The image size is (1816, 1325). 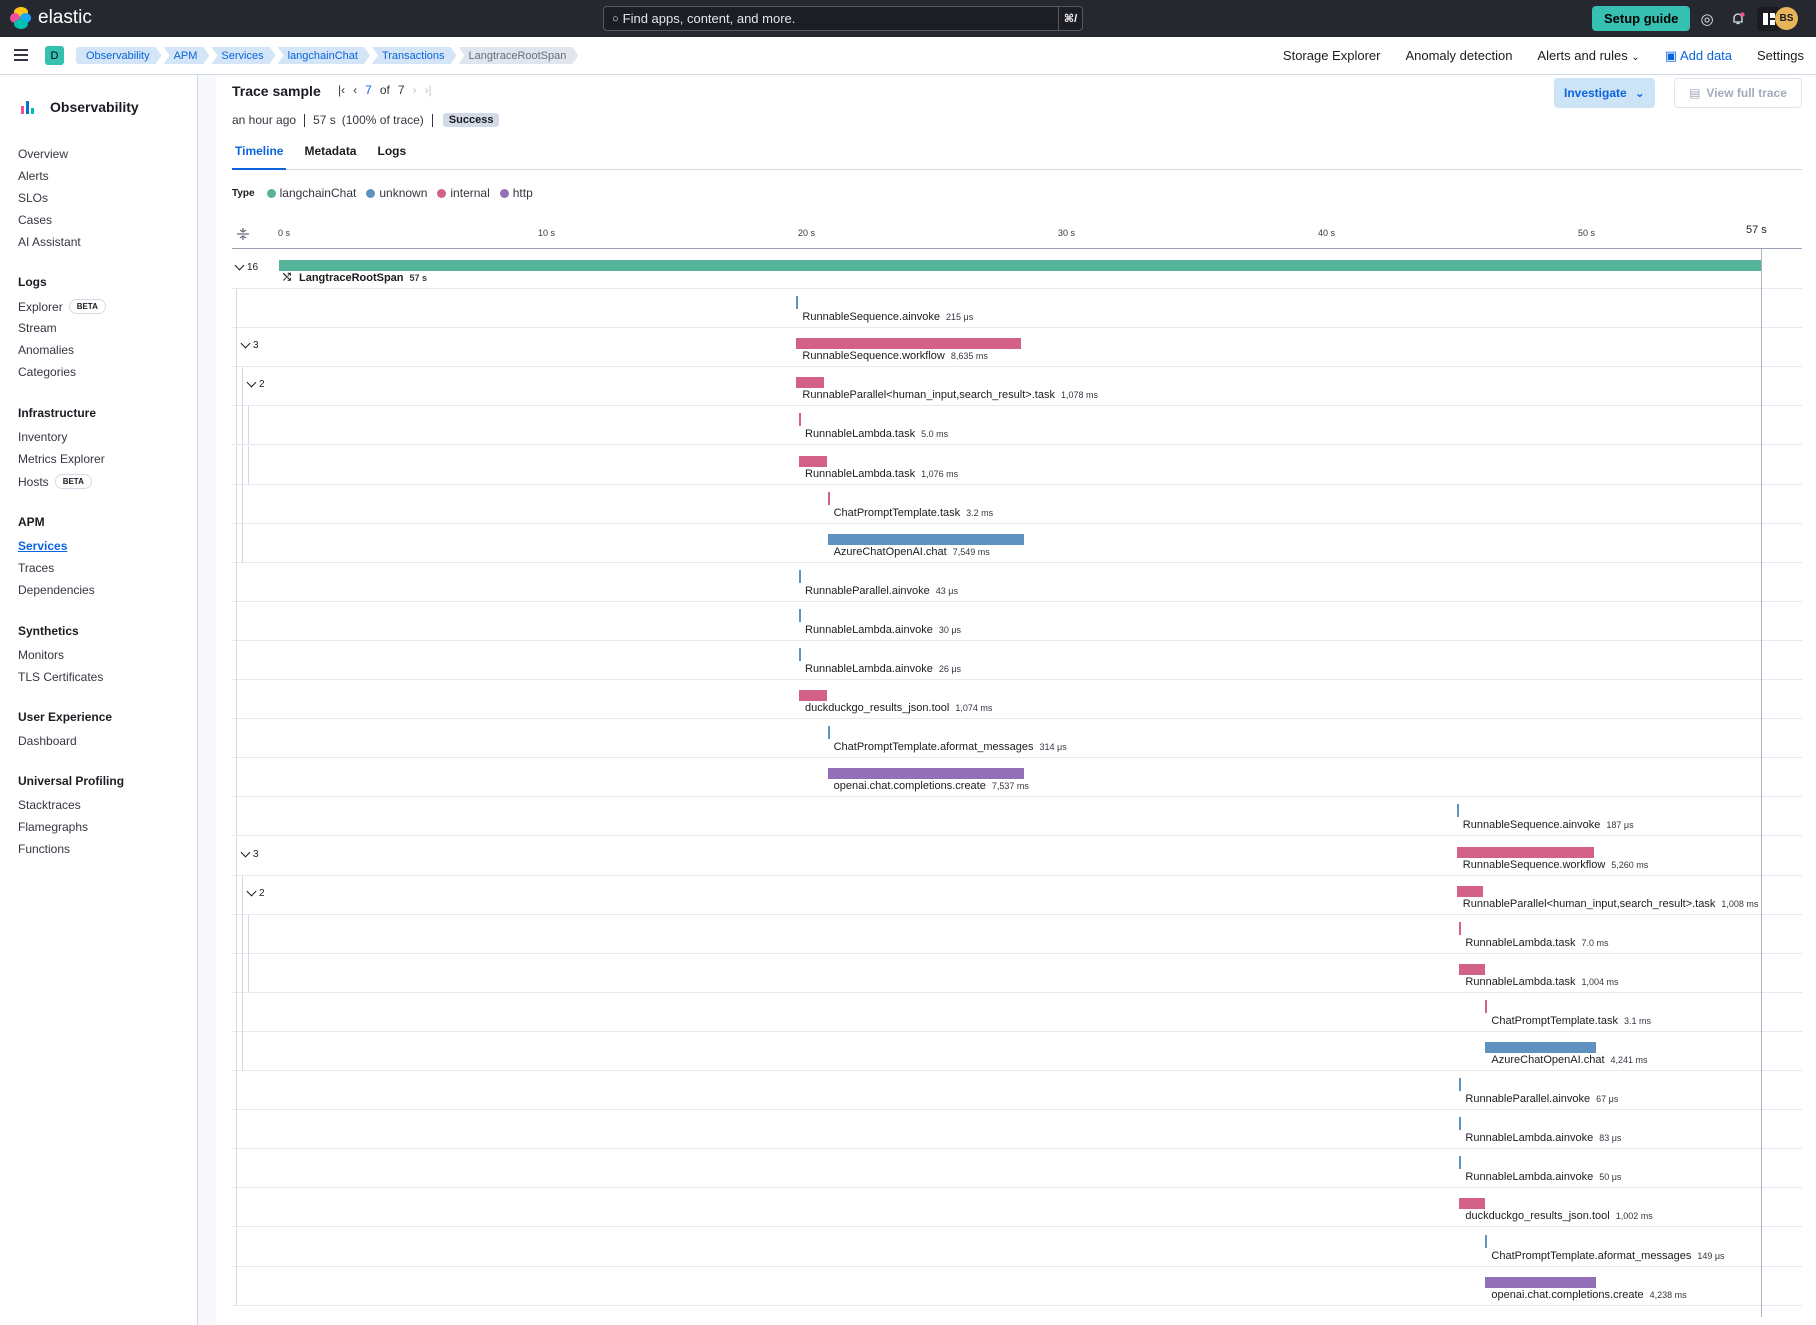 I want to click on space-avatar: D, so click(x=54, y=55).